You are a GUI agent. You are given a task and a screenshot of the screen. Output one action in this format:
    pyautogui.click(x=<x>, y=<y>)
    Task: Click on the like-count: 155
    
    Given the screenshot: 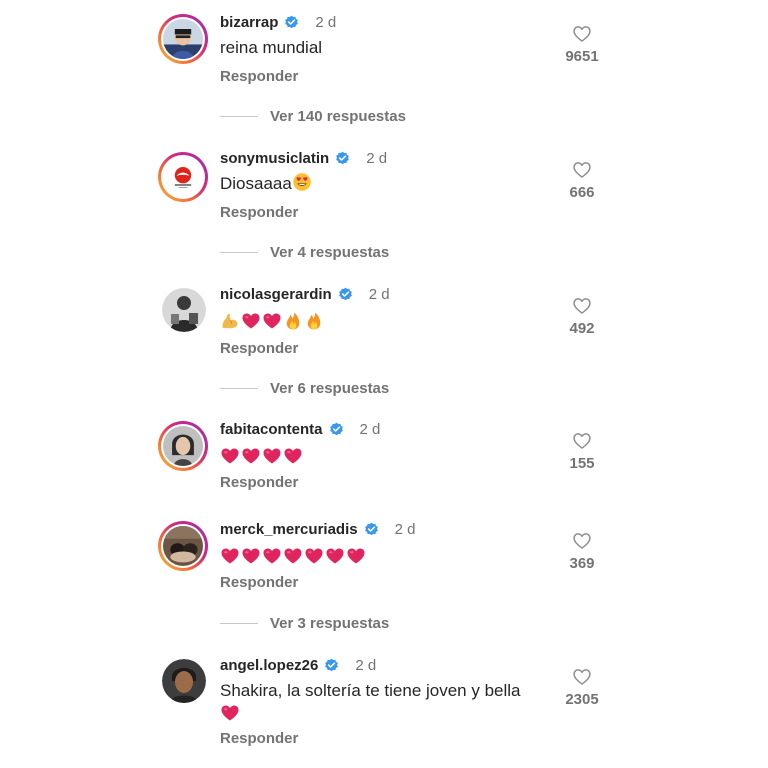 What is the action you would take?
    pyautogui.click(x=582, y=463)
    